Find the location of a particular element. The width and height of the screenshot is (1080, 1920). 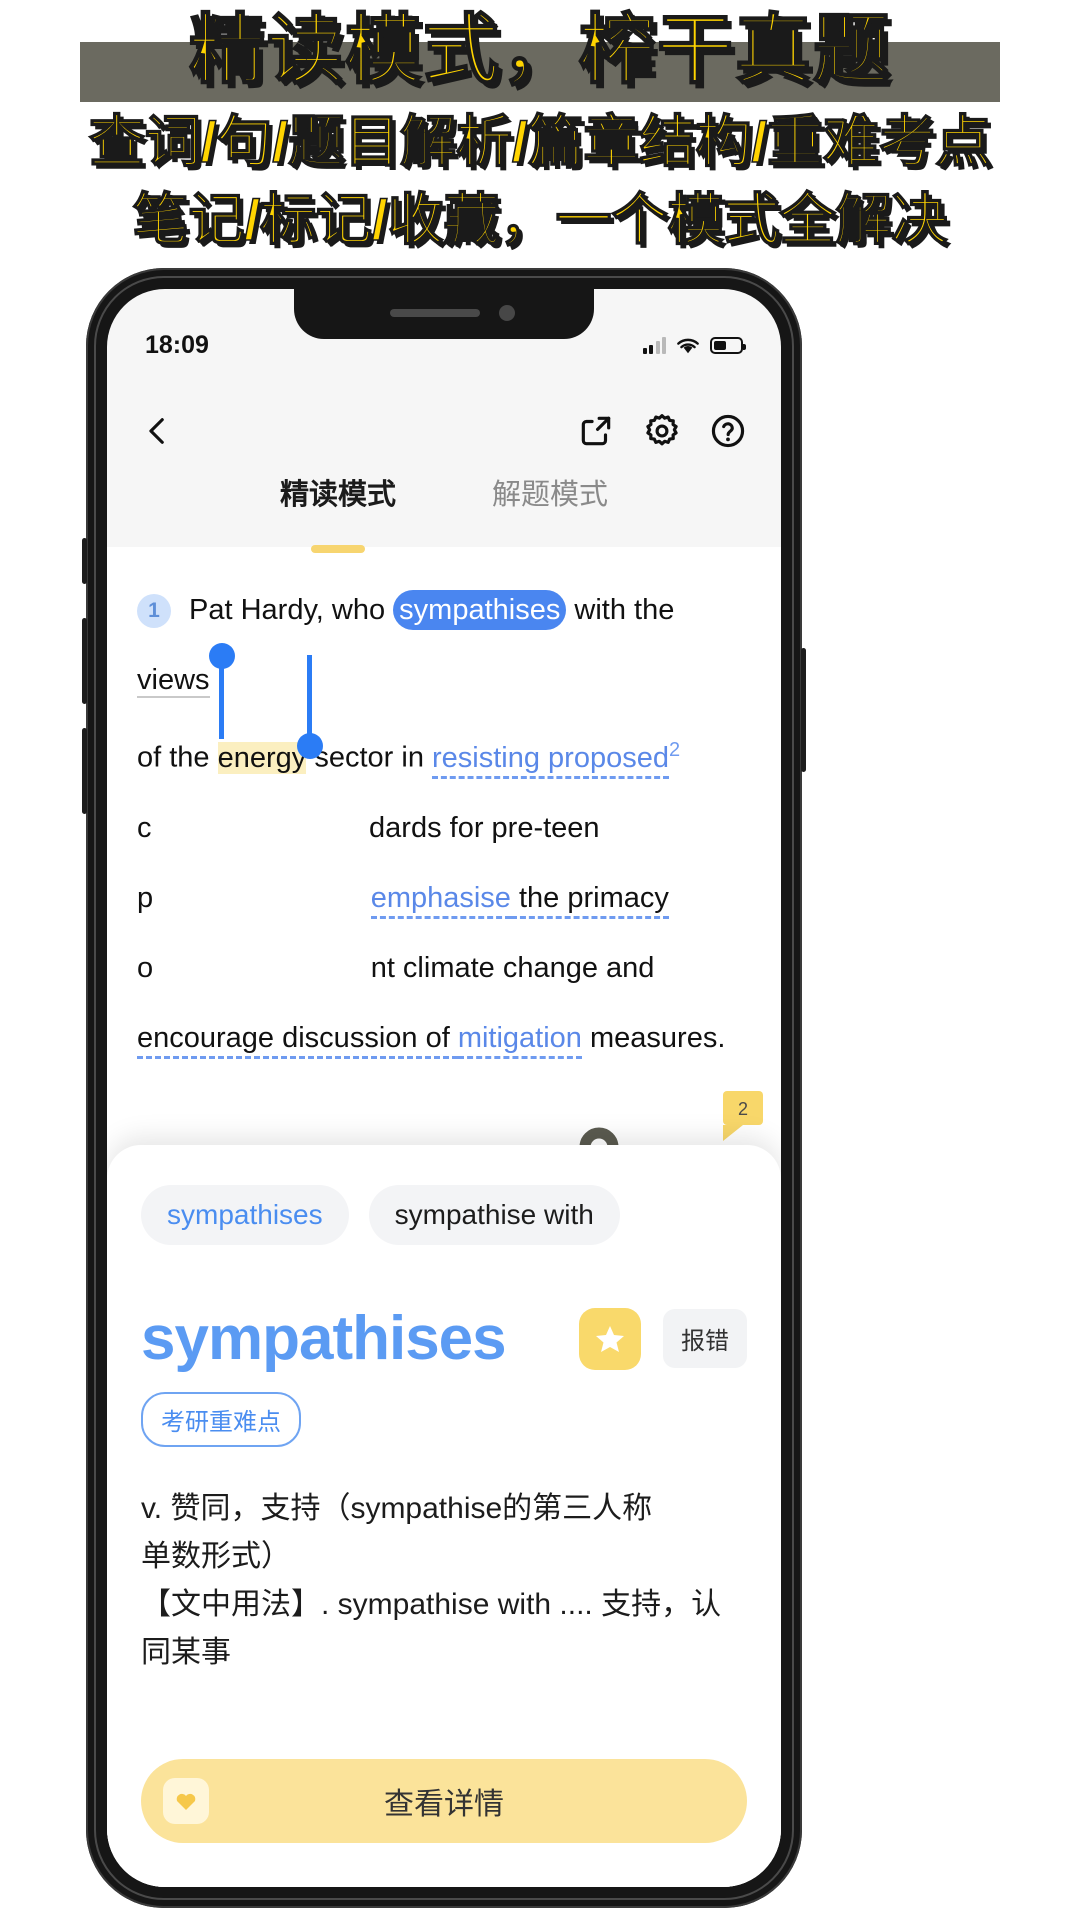

cellular-signal-icon is located at coordinates (654, 345).